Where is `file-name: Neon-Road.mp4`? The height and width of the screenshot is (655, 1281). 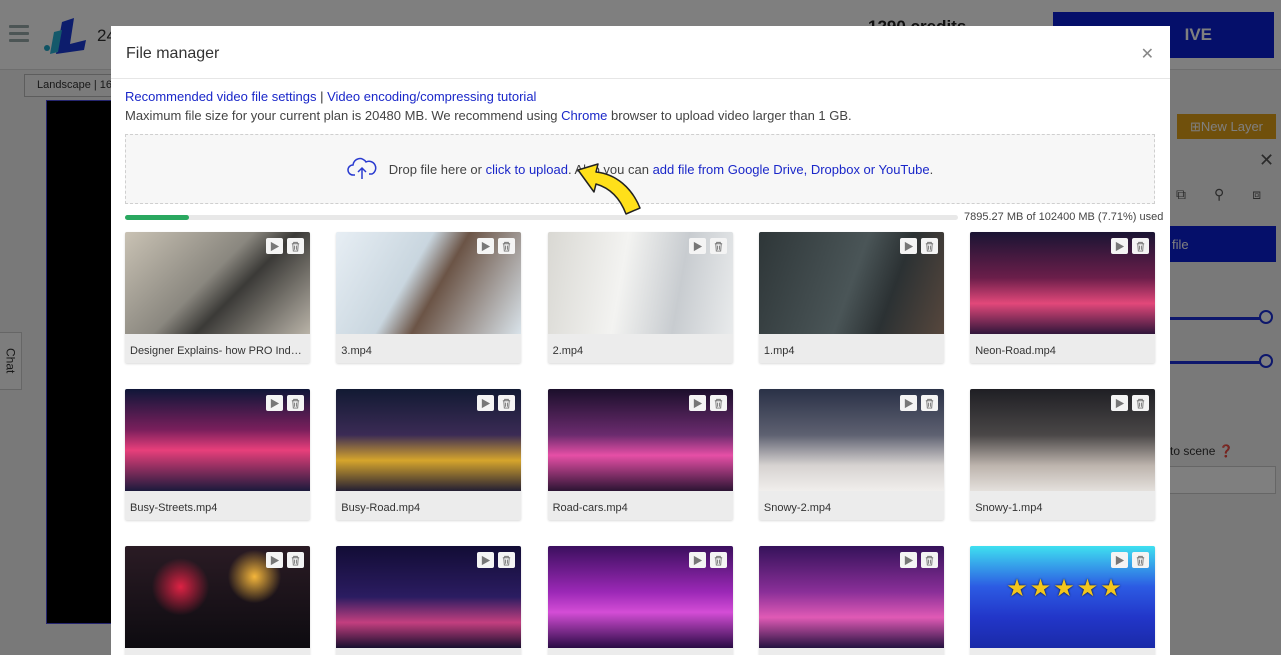
file-name: Neon-Road.mp4 is located at coordinates (1063, 348).